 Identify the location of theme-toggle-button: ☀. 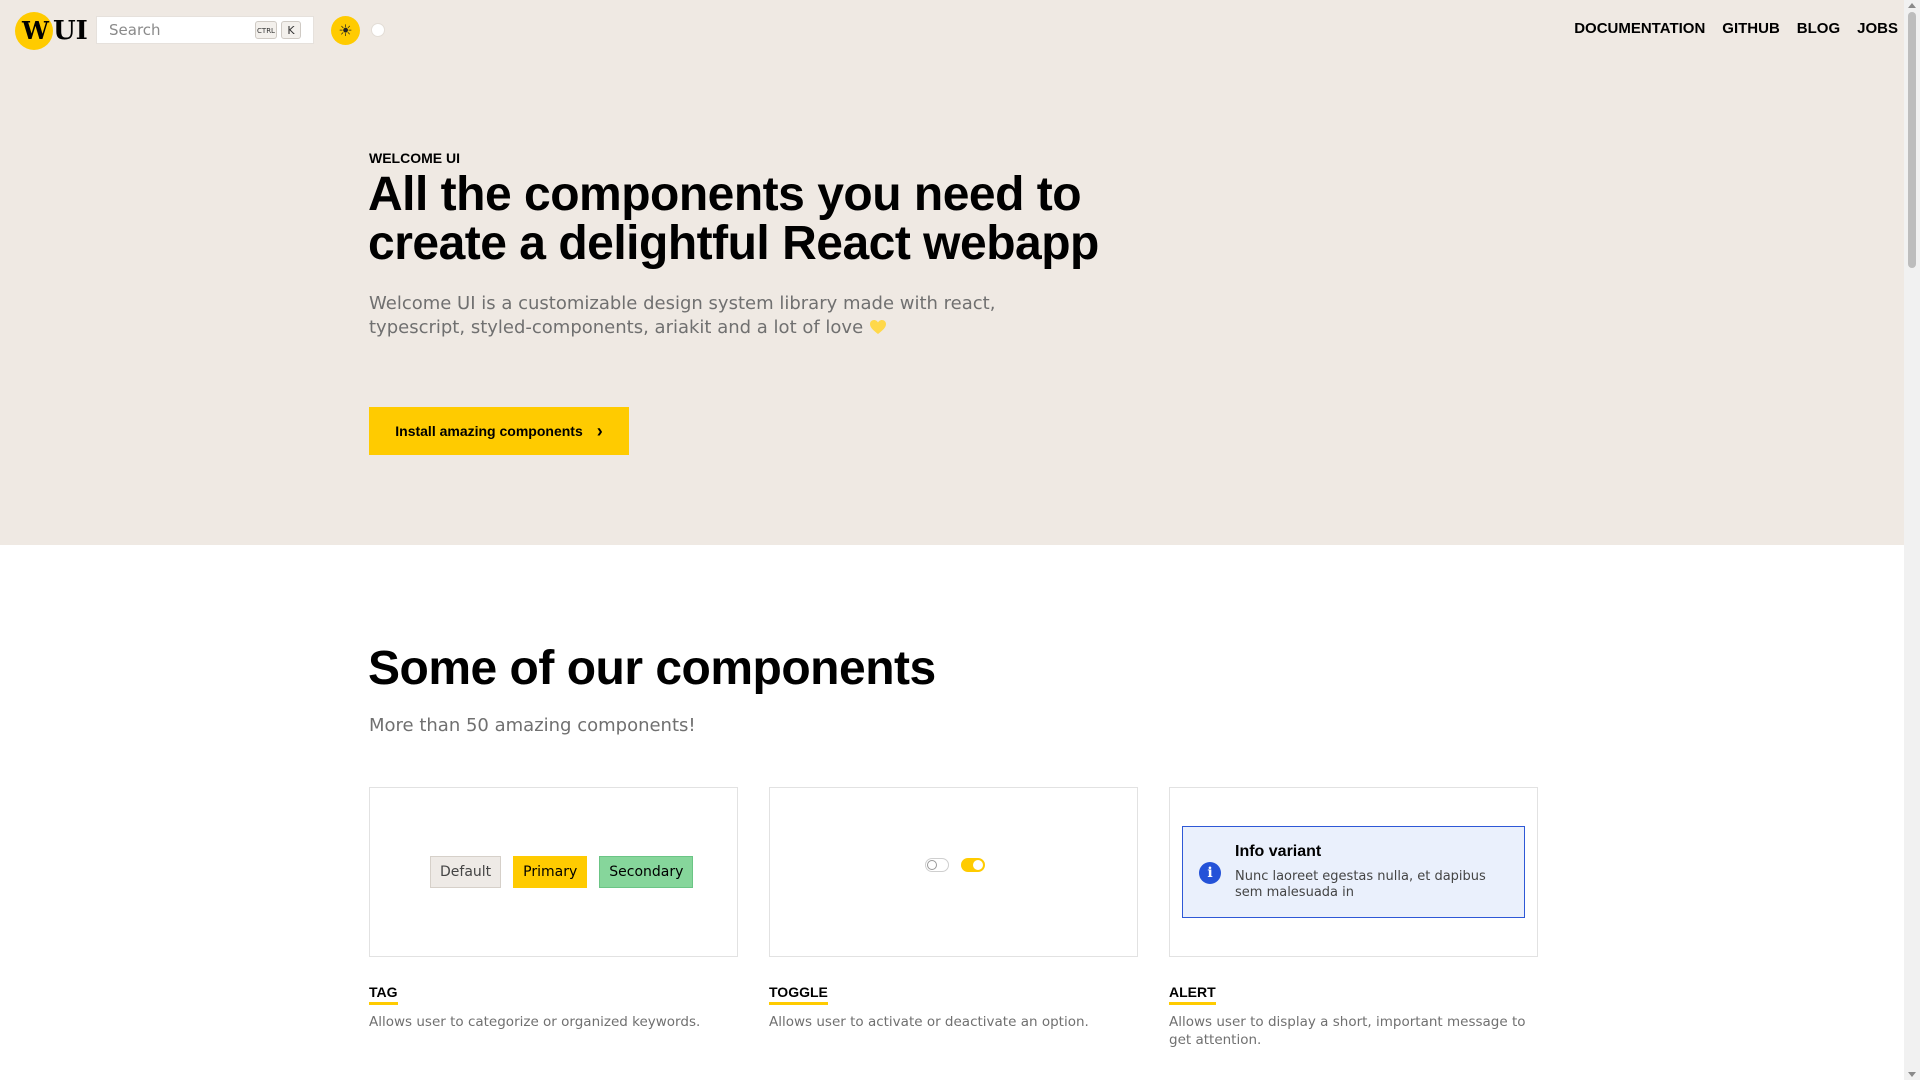
(345, 30).